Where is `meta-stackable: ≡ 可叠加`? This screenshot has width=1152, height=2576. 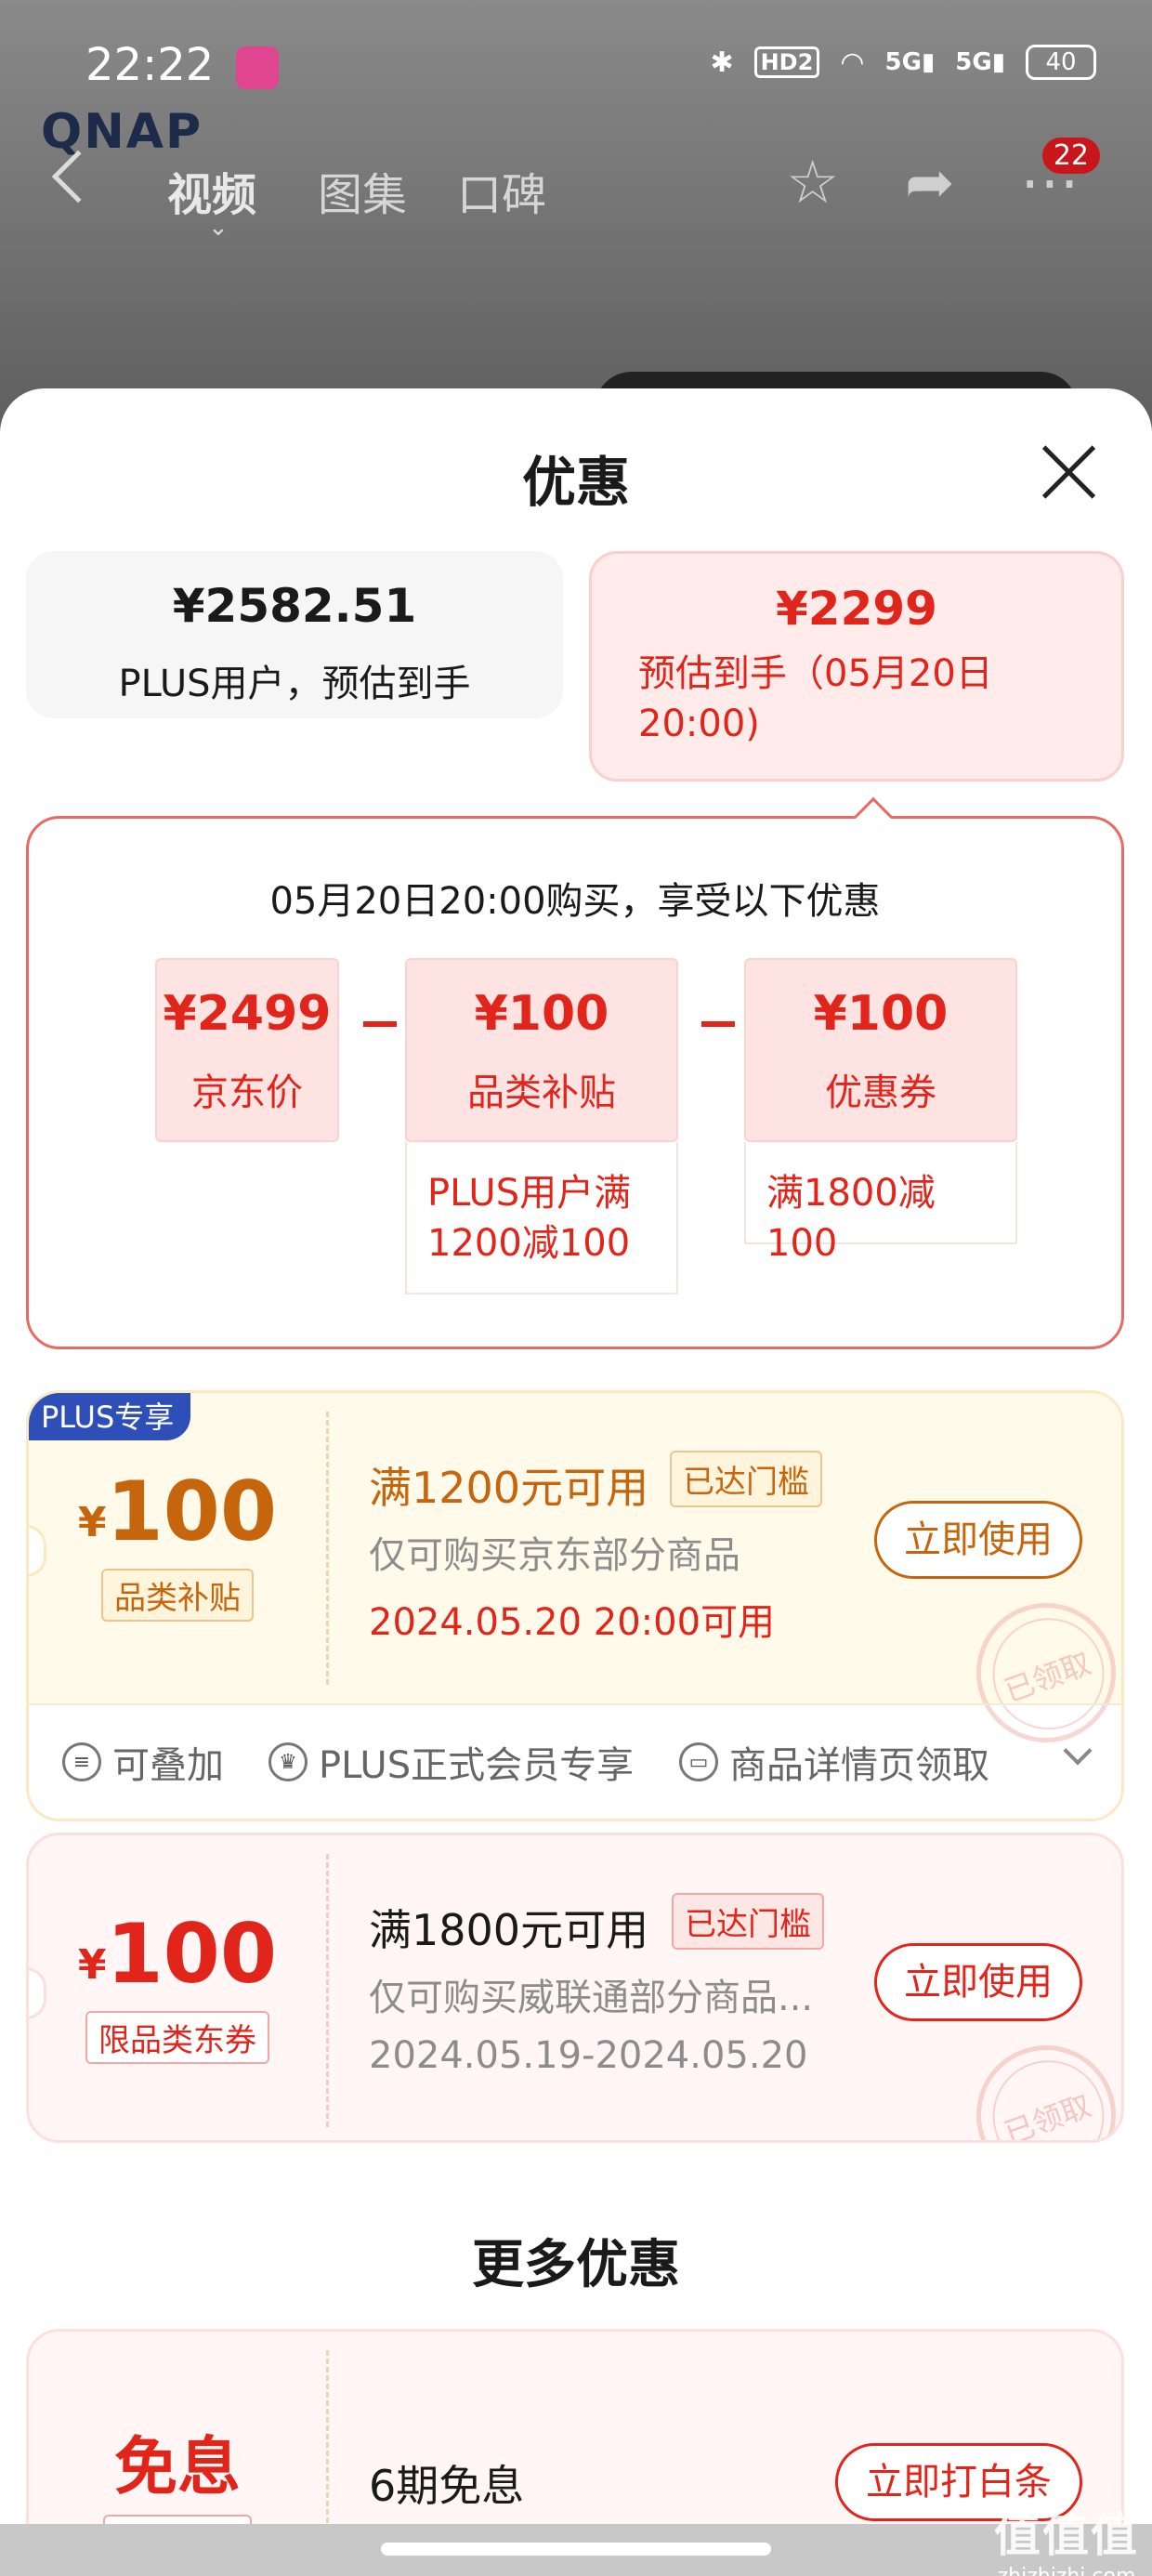
meta-stackable: ≡ 可叠加 is located at coordinates (143, 1762).